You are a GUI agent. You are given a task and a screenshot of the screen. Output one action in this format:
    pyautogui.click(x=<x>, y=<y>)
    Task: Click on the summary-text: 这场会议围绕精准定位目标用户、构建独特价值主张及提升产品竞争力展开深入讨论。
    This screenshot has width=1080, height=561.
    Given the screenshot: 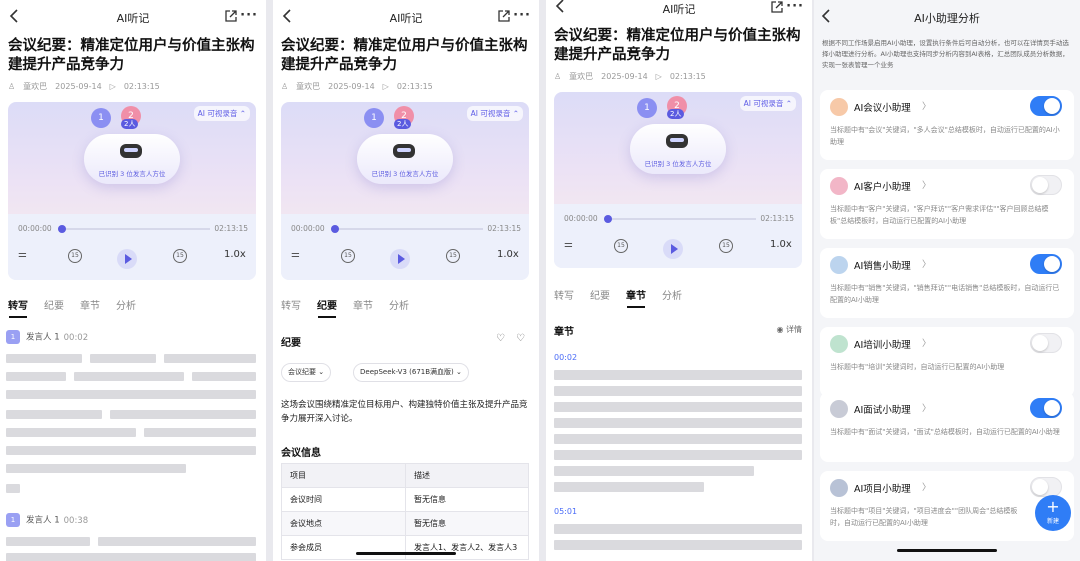 What is the action you would take?
    pyautogui.click(x=404, y=412)
    